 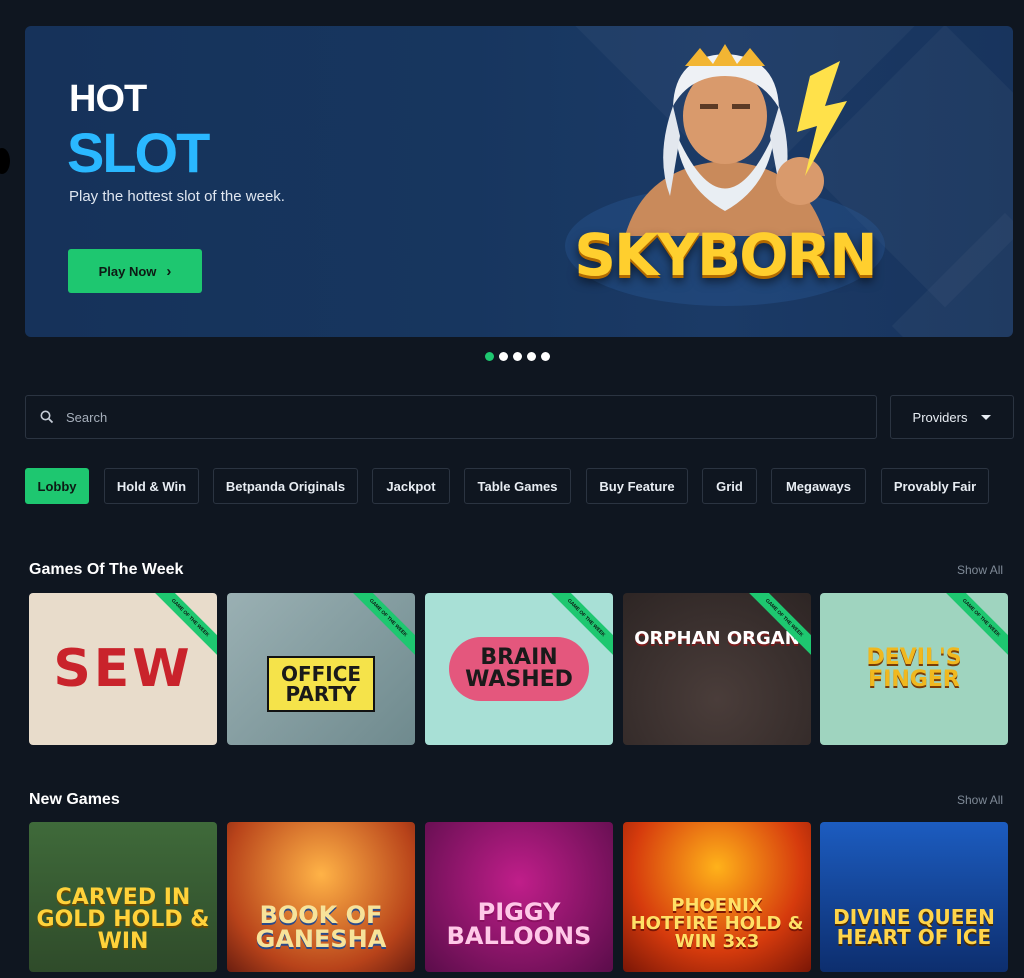 I want to click on game-card-divine-queen: DIVINE QUEEN HEART OF ICE, so click(x=914, y=897).